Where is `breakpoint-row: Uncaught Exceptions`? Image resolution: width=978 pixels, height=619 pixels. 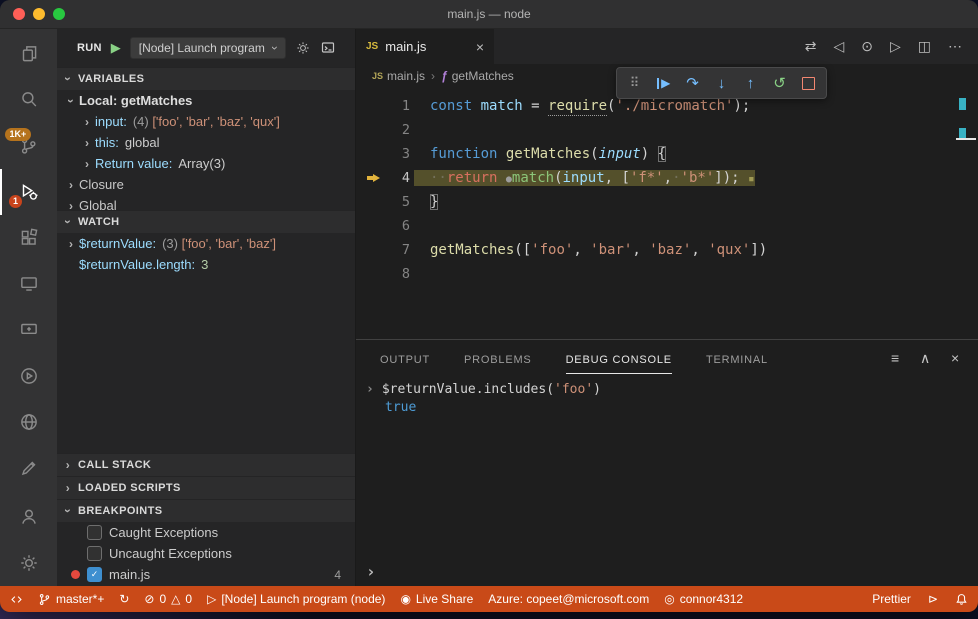
breakpoint-row: Uncaught Exceptions is located at coordinates (206, 553).